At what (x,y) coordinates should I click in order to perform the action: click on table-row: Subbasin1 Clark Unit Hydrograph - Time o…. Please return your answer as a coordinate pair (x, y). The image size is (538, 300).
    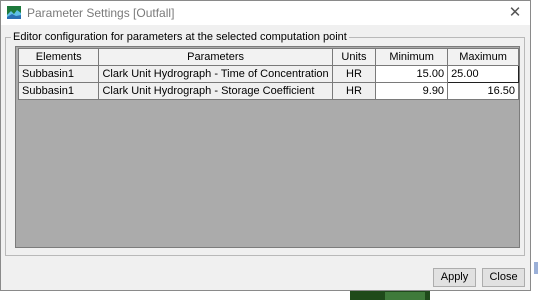
    Looking at the image, I should click on (268, 74).